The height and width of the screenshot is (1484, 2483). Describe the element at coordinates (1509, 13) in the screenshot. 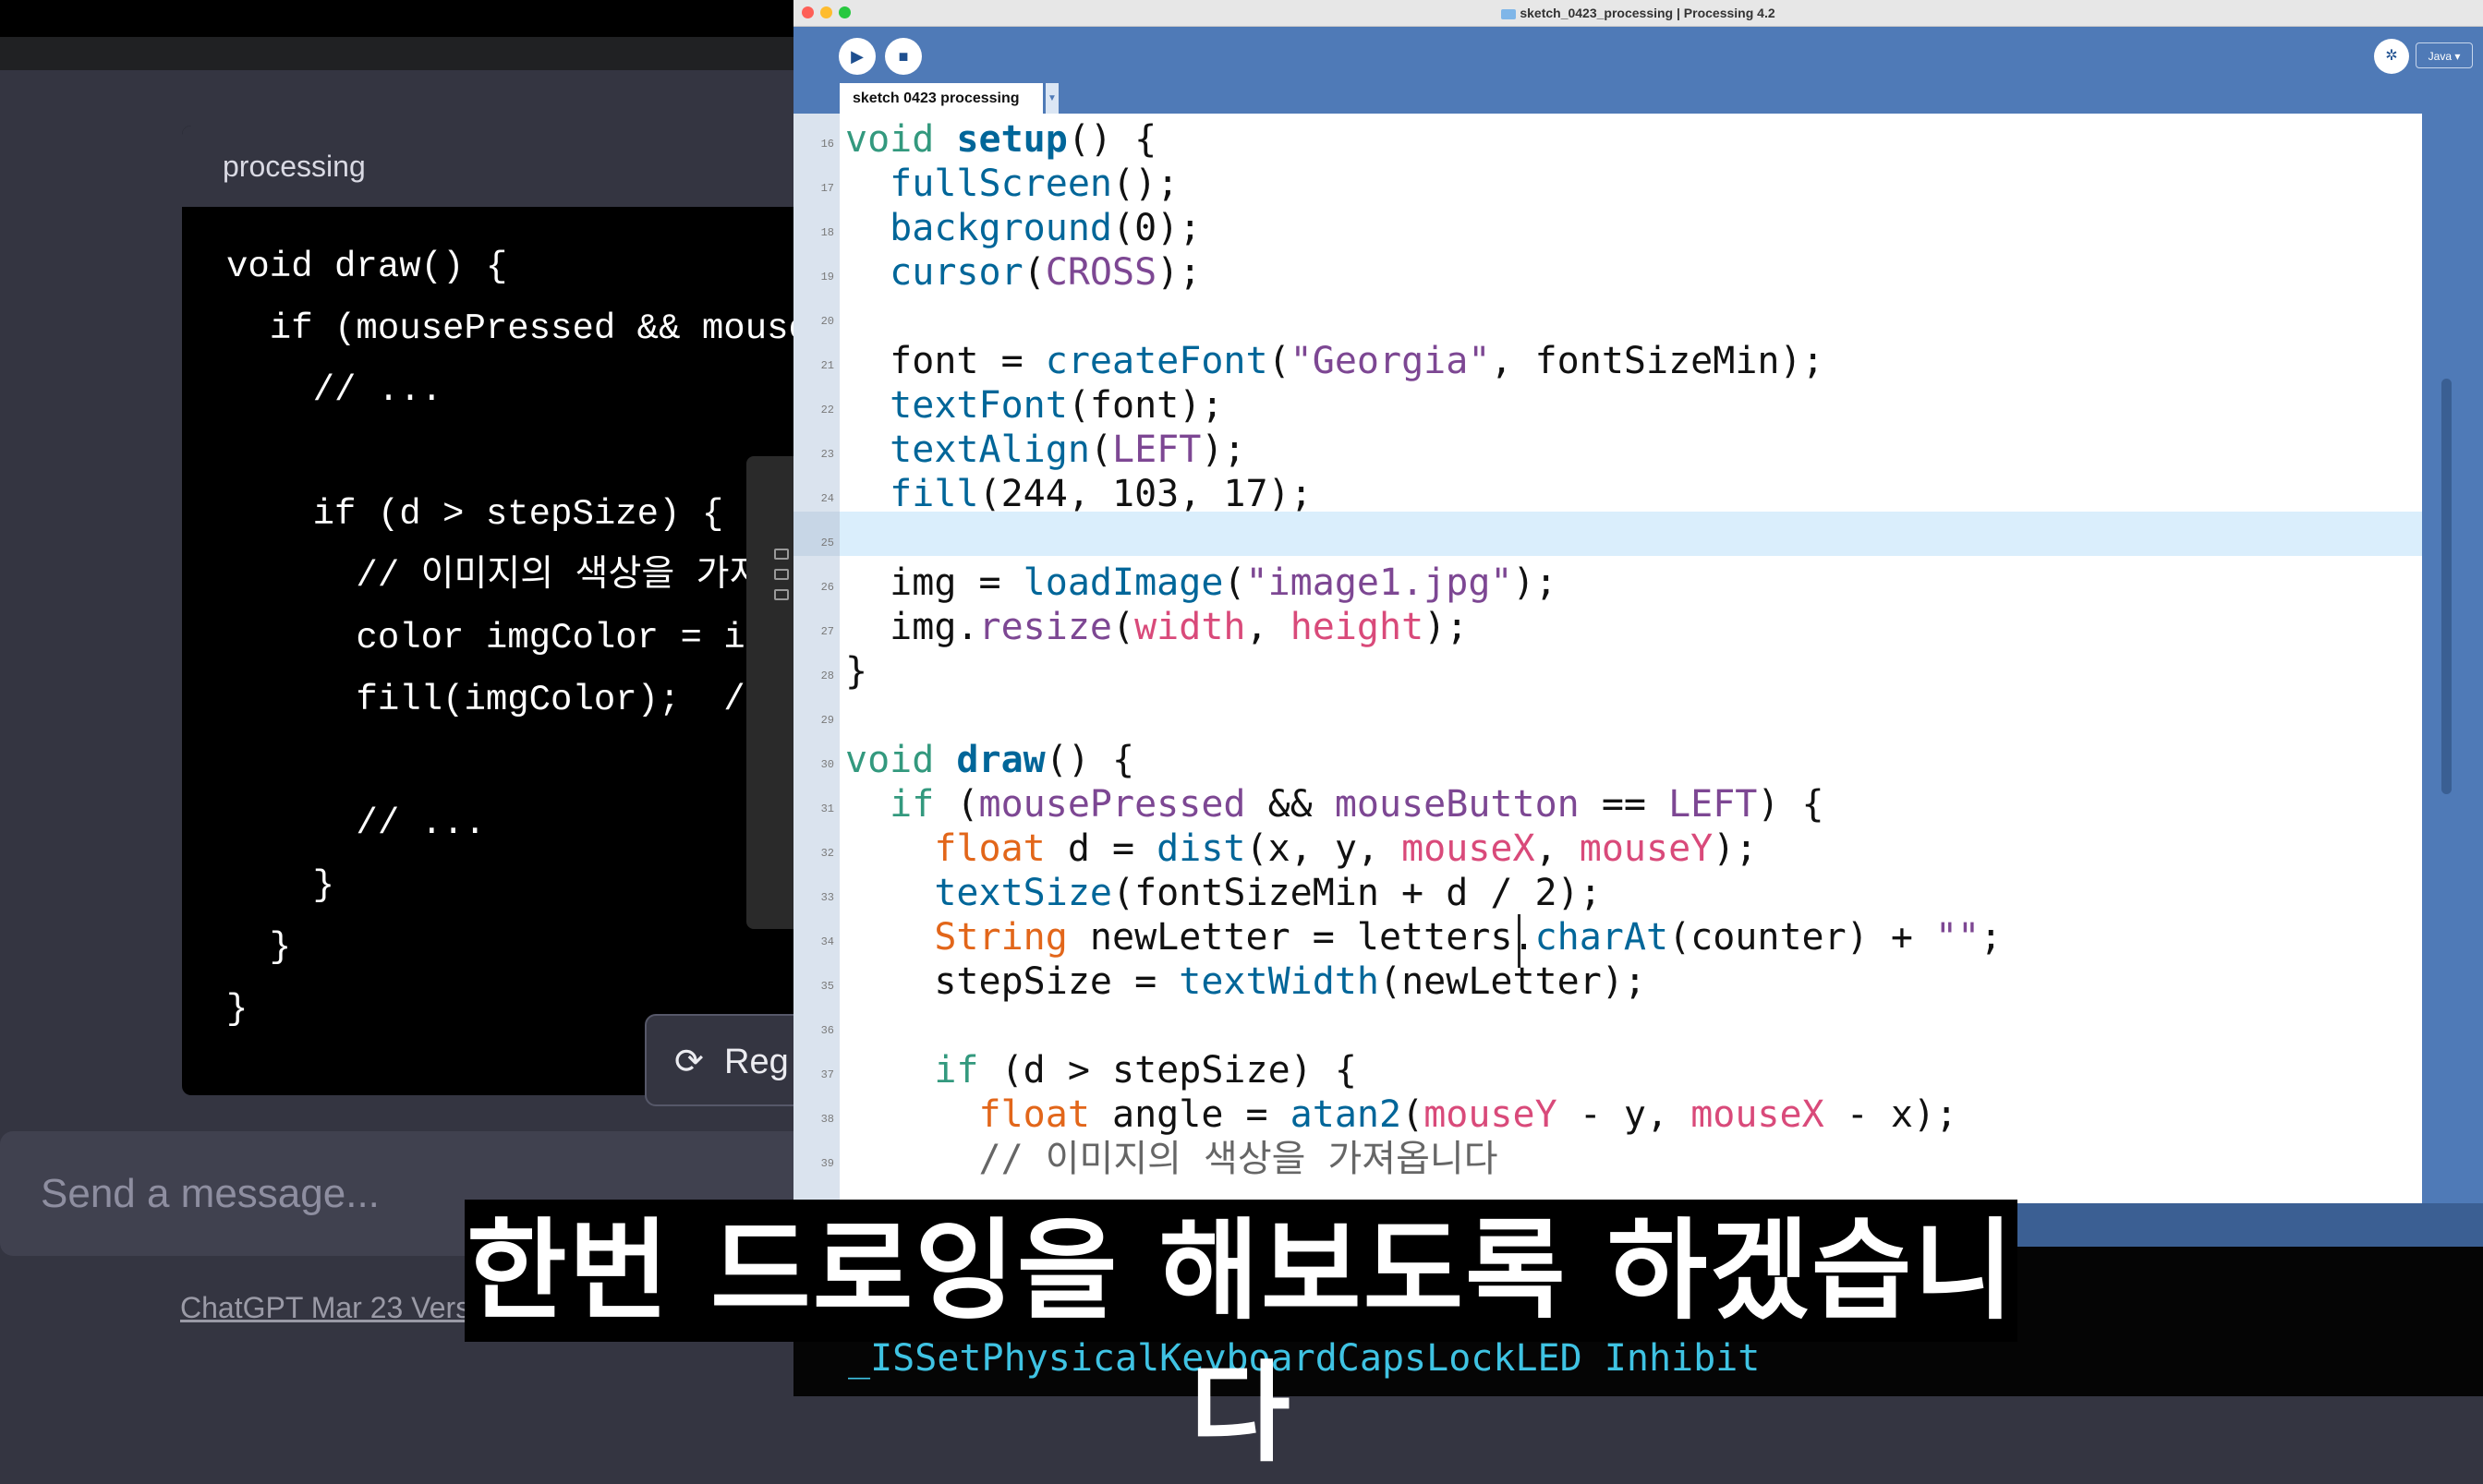

I see `folder-icon` at that location.